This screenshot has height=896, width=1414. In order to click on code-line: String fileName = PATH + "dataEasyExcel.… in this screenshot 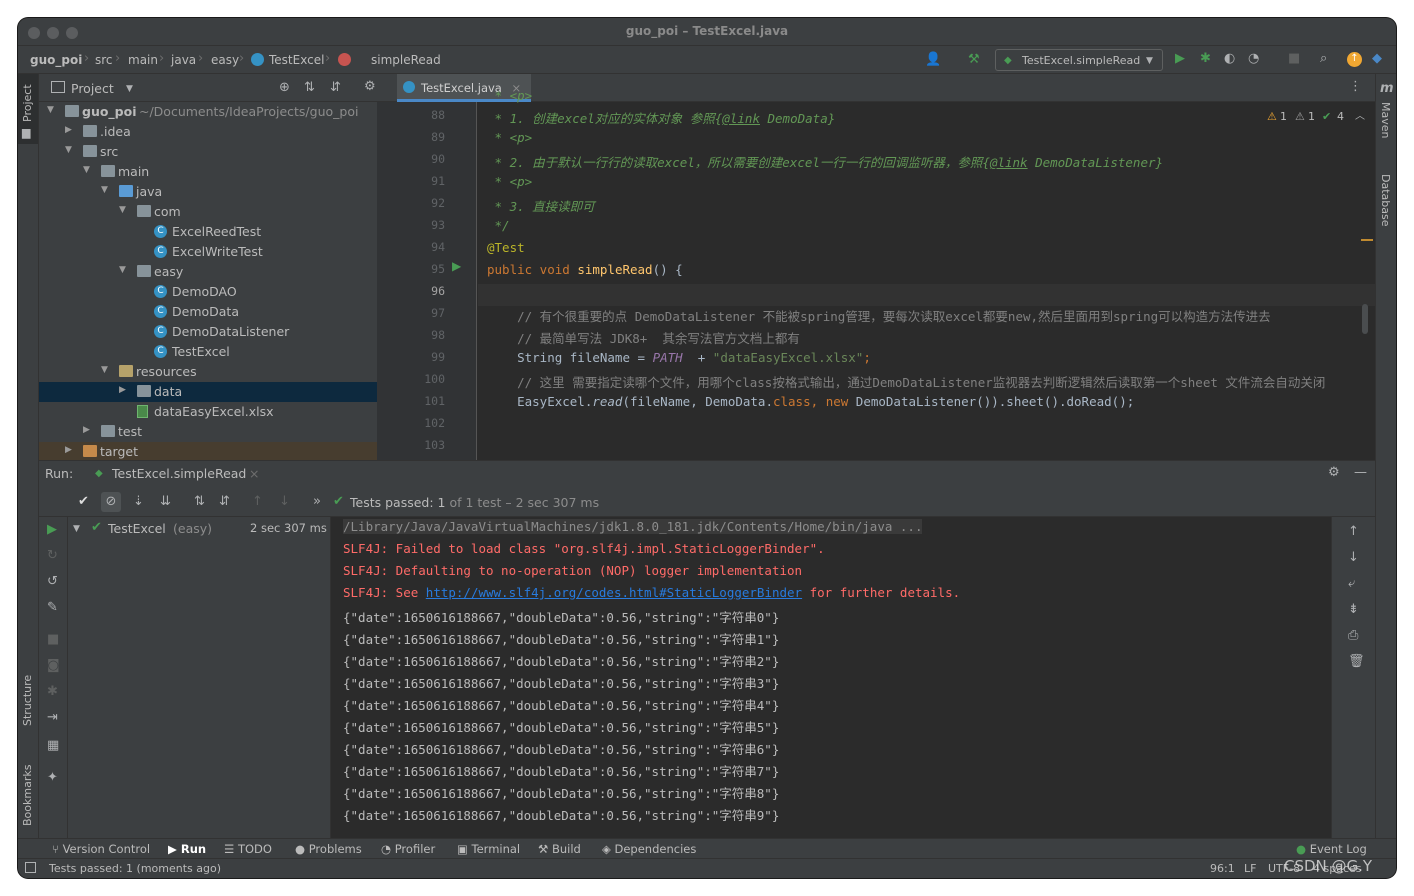, I will do `click(679, 357)`.